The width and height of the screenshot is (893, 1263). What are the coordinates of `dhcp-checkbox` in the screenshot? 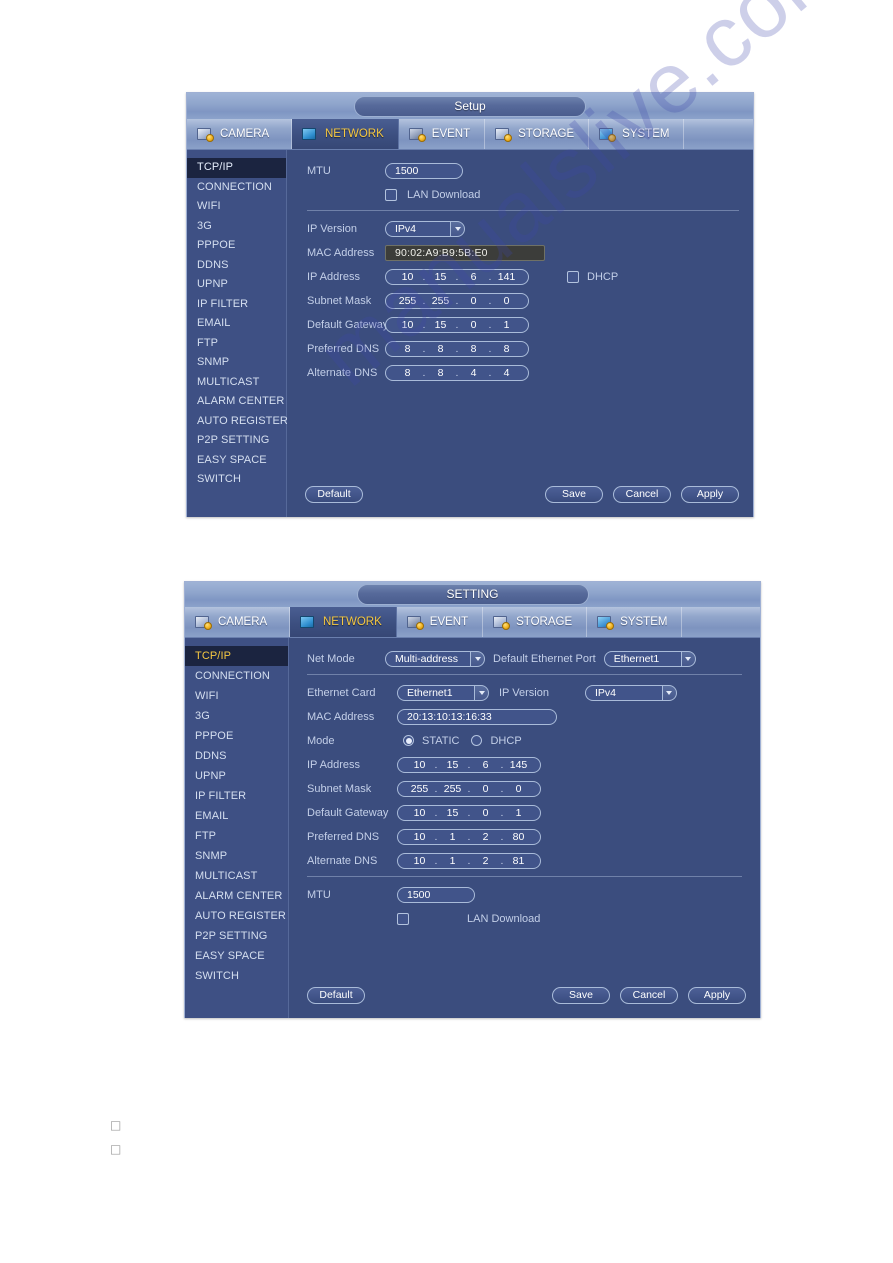 It's located at (573, 276).